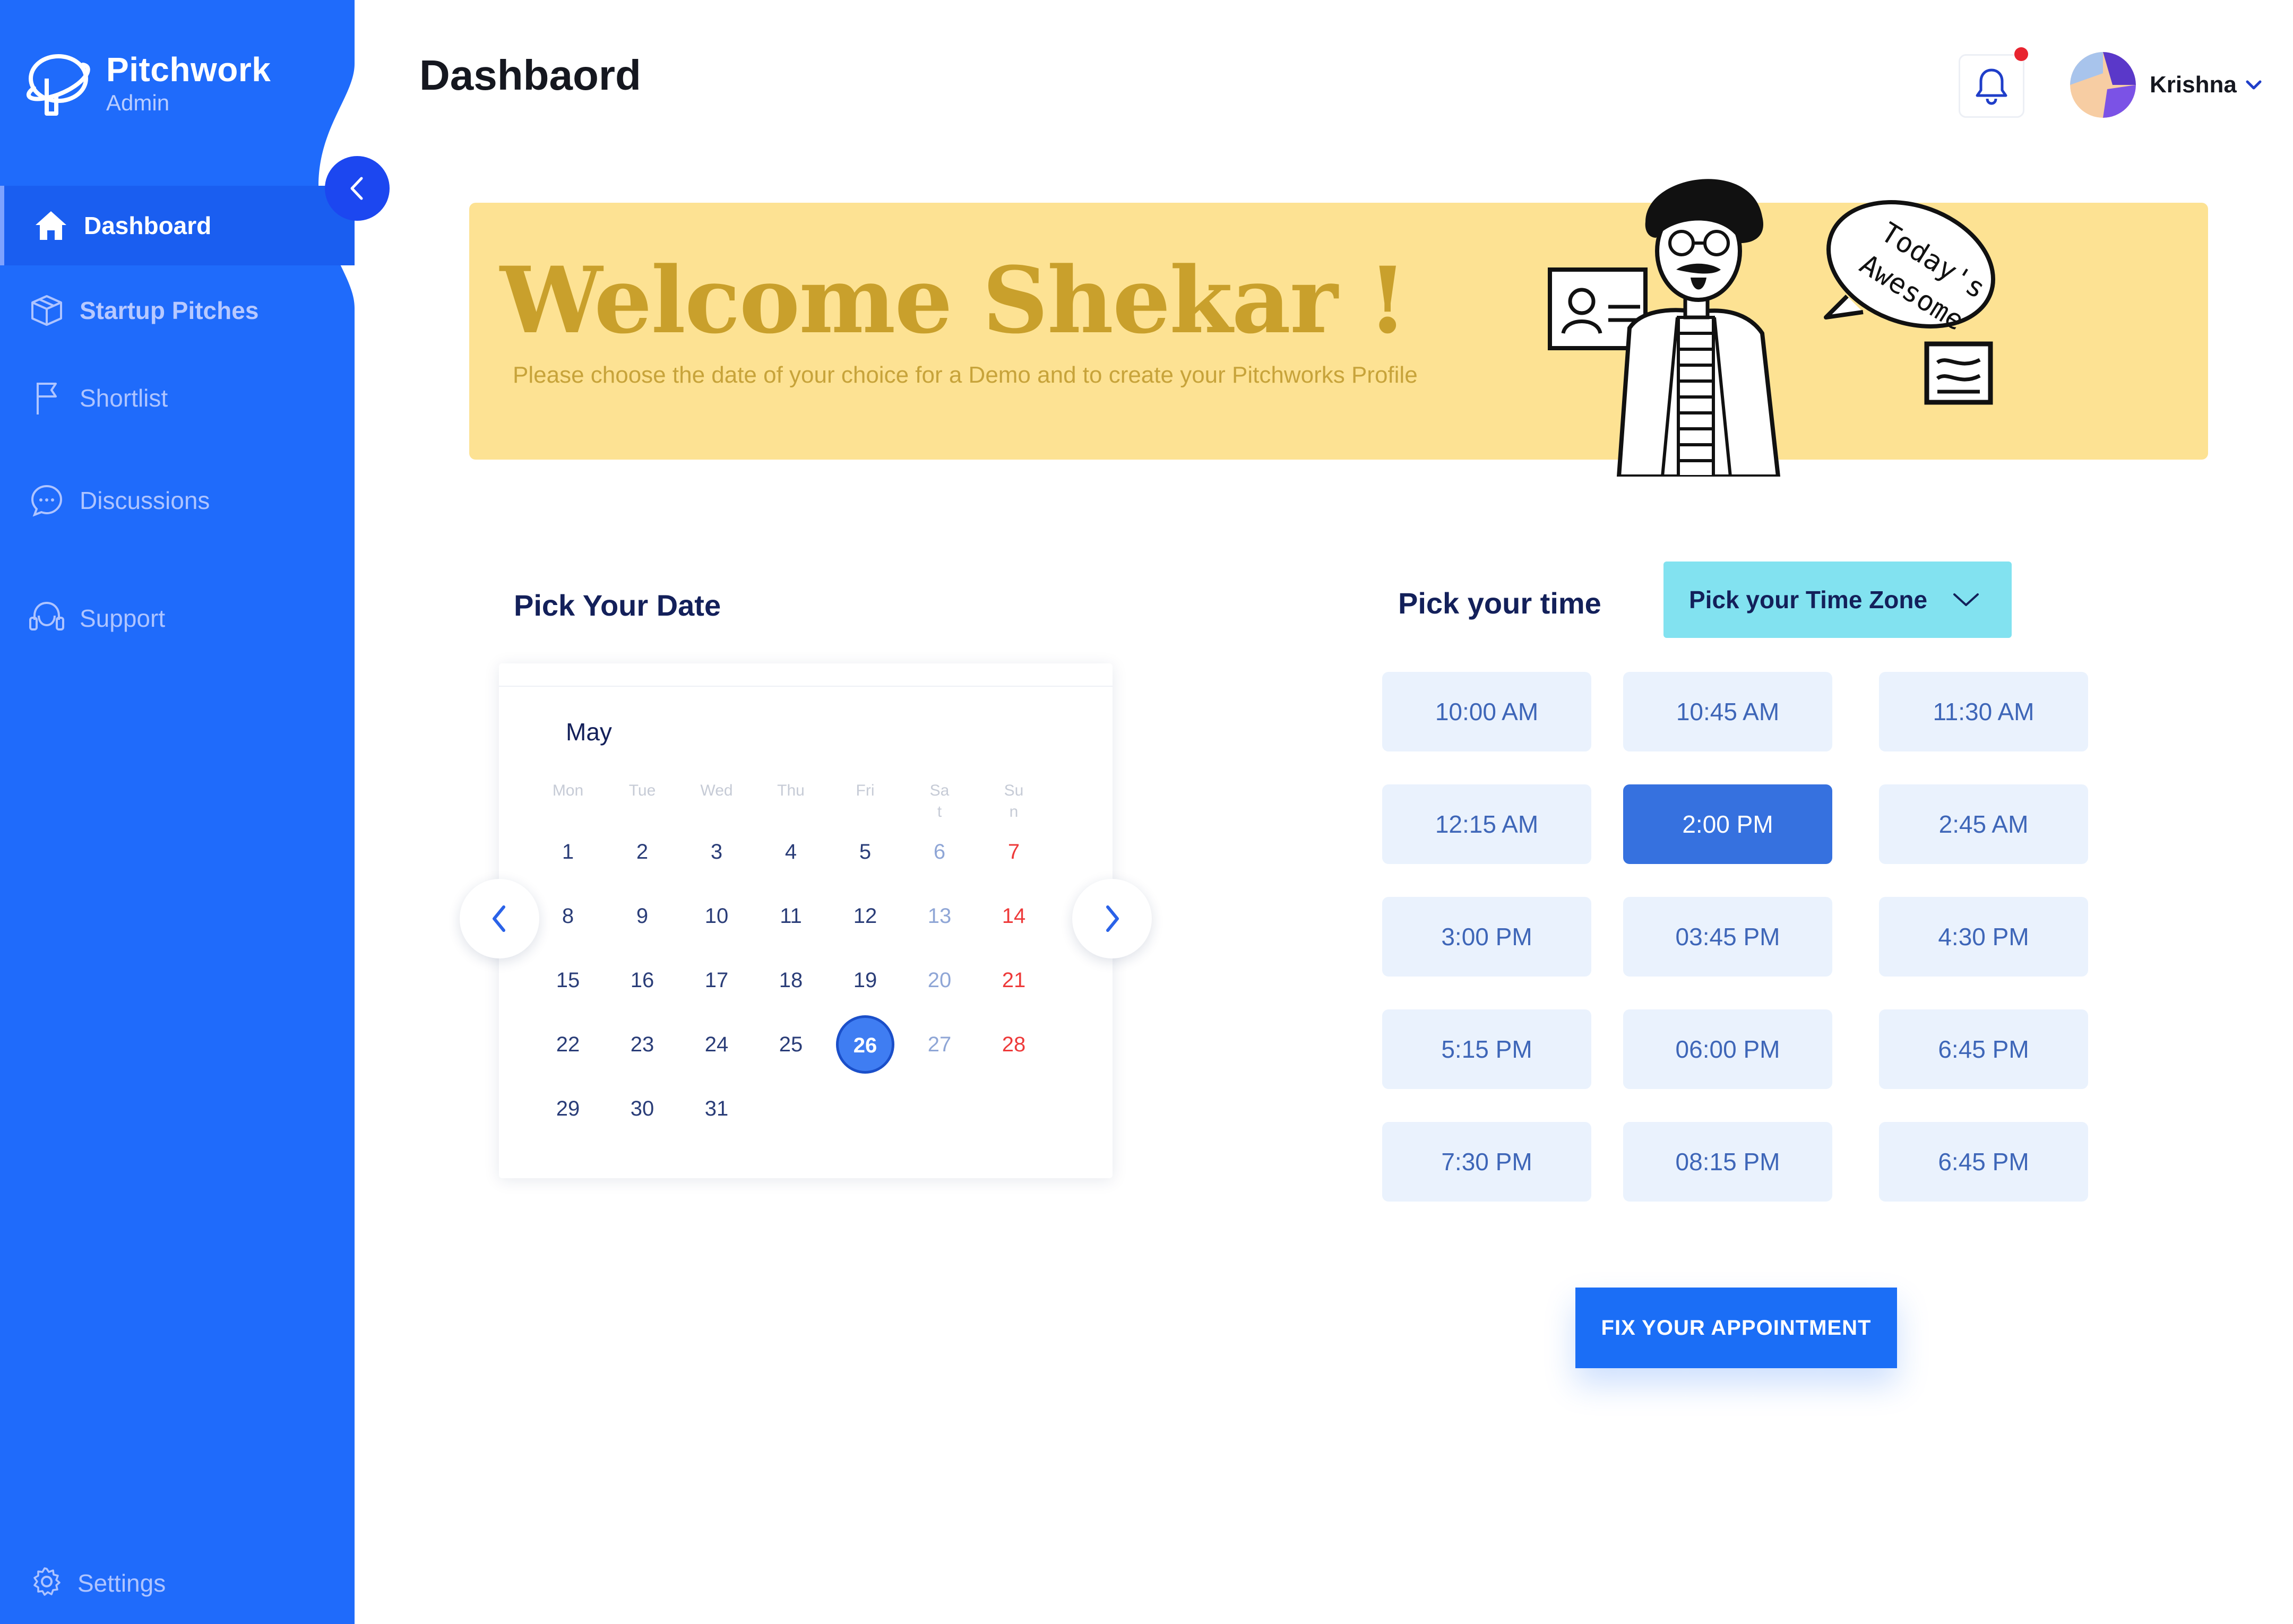  I want to click on weekday-label: n, so click(1014, 811).